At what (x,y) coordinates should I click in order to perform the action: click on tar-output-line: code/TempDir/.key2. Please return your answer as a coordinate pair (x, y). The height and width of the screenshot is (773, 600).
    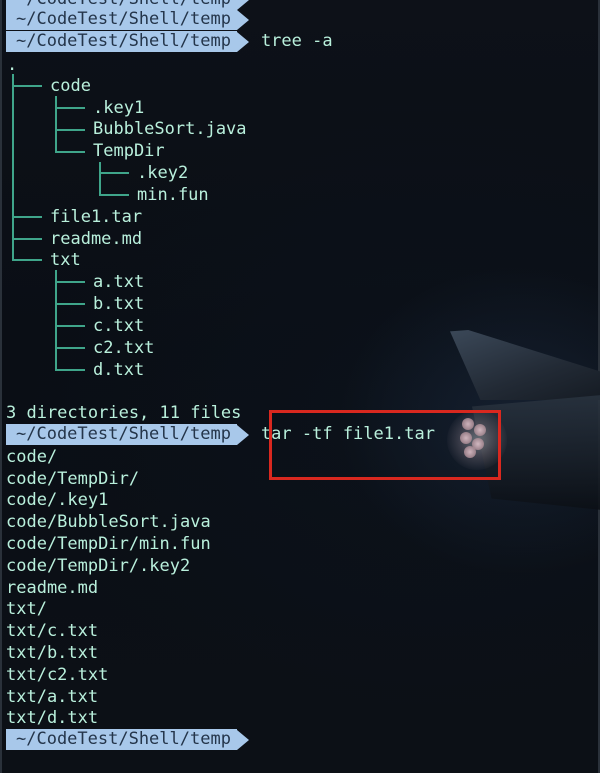
    Looking at the image, I should click on (98, 566).